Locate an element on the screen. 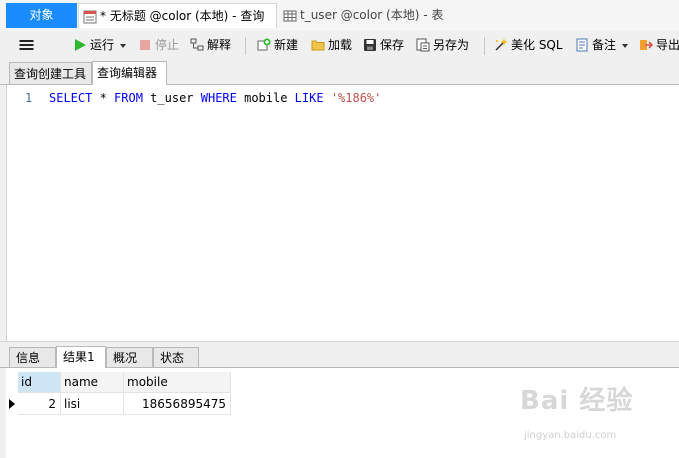 The height and width of the screenshot is (458, 679). sql-token-table: t_user is located at coordinates (171, 98).